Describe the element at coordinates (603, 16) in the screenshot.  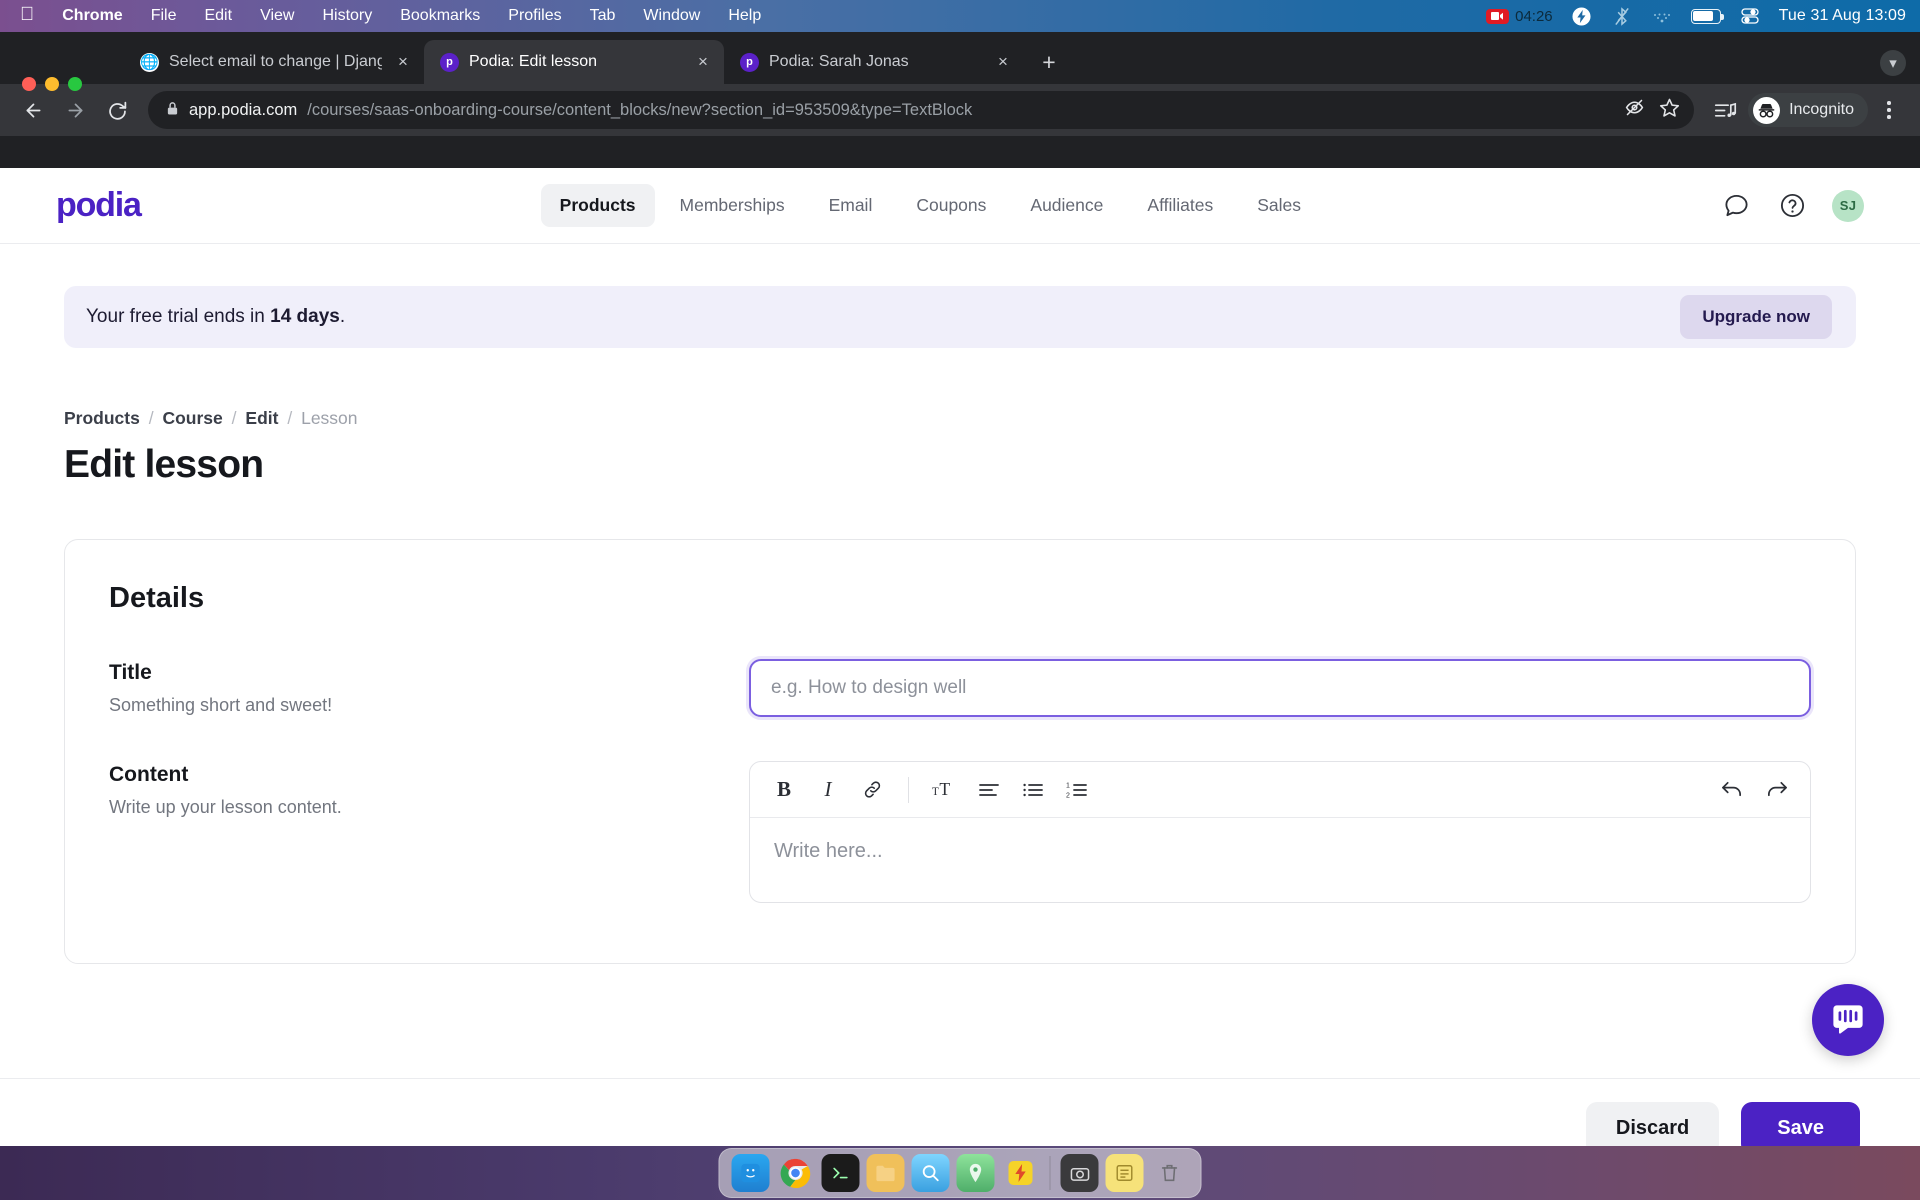
I see `menu-item-tab: Tab` at that location.